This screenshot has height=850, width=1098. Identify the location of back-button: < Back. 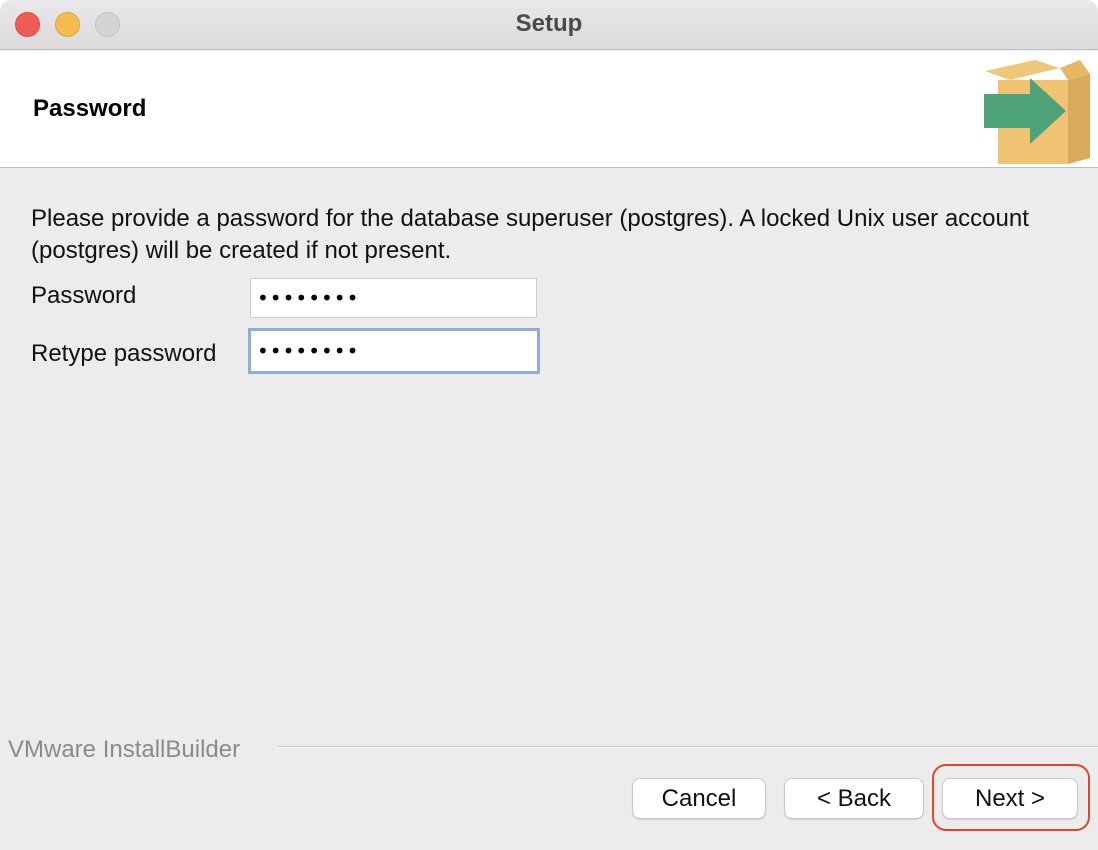
(854, 798).